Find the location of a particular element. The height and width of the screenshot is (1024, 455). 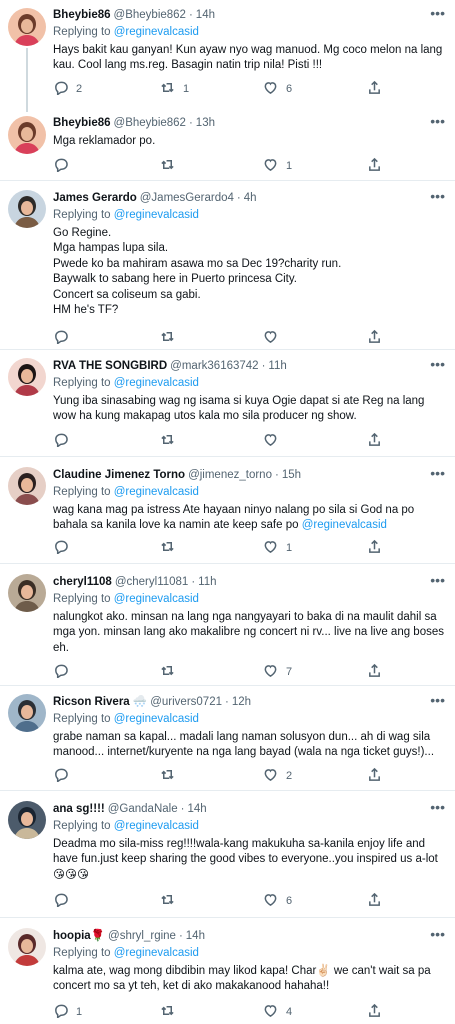

user-handle: @jimenez_torno is located at coordinates (230, 476).